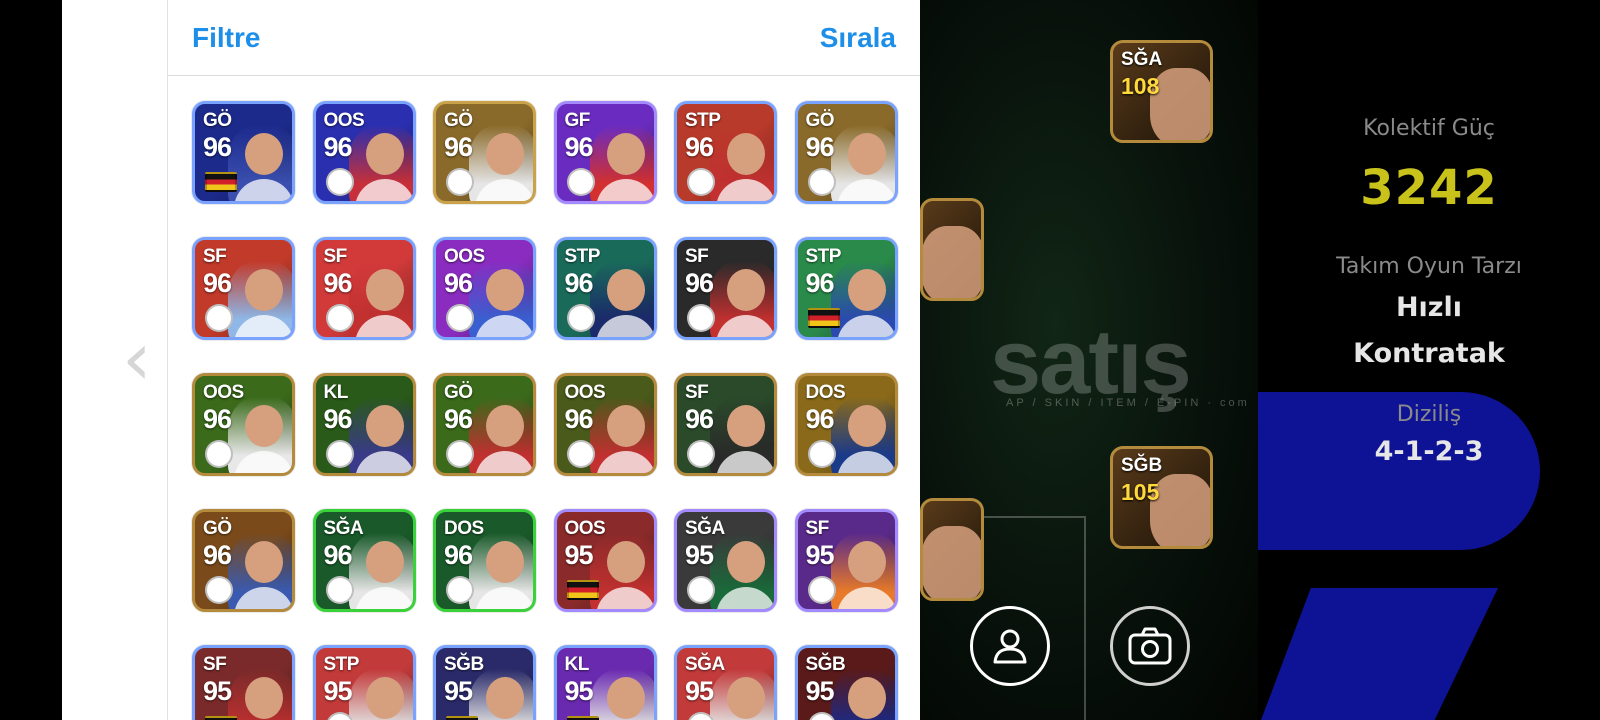 The width and height of the screenshot is (1600, 720). What do you see at coordinates (364, 682) in the screenshot?
I see `player-card: STP 95` at bounding box center [364, 682].